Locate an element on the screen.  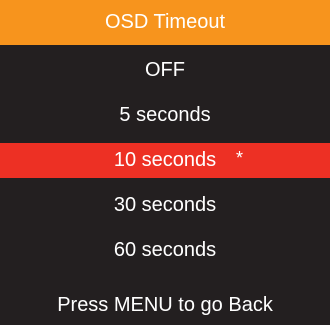
option-label: 60 seconds is located at coordinates (165, 250).